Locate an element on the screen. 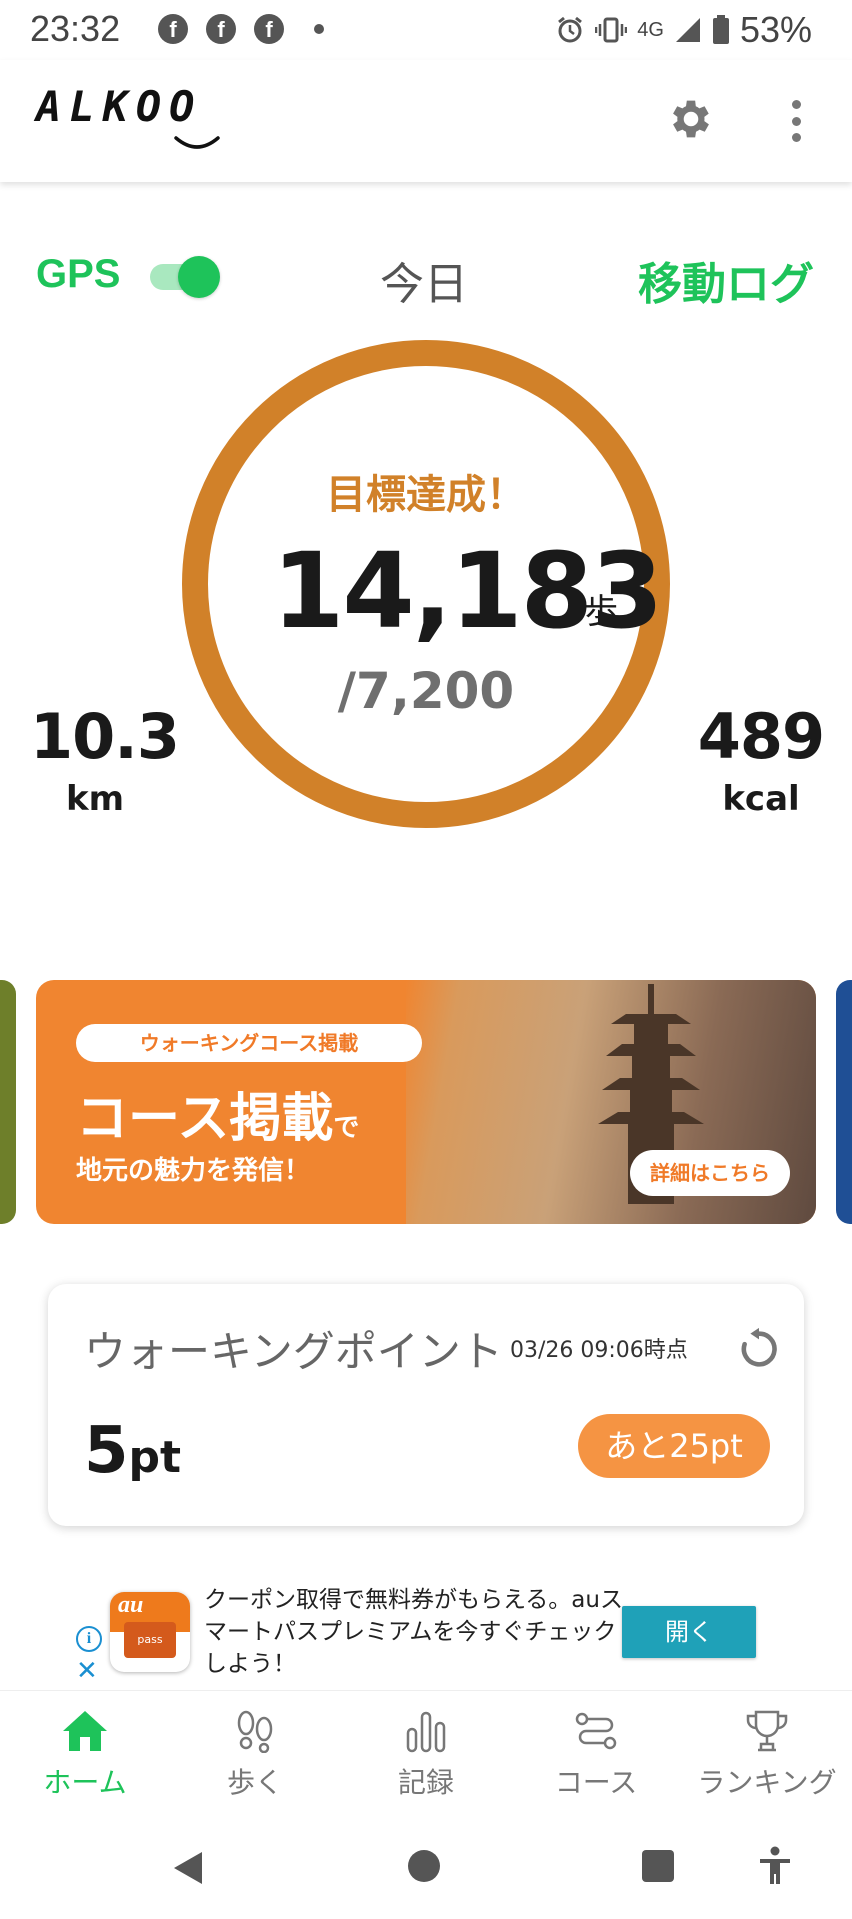 Image resolution: width=852 pixels, height=1919 pixels. points-value: 5pt is located at coordinates (132, 1451).